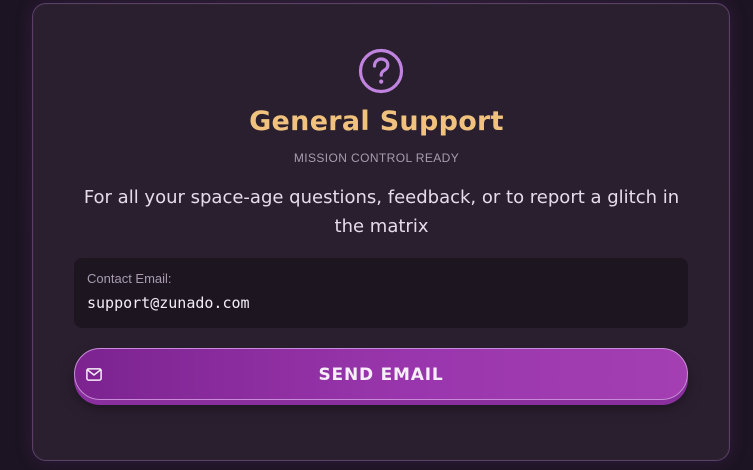 This screenshot has height=470, width=753. Describe the element at coordinates (168, 303) in the screenshot. I see `contact-email-value: support@zunado.com` at that location.